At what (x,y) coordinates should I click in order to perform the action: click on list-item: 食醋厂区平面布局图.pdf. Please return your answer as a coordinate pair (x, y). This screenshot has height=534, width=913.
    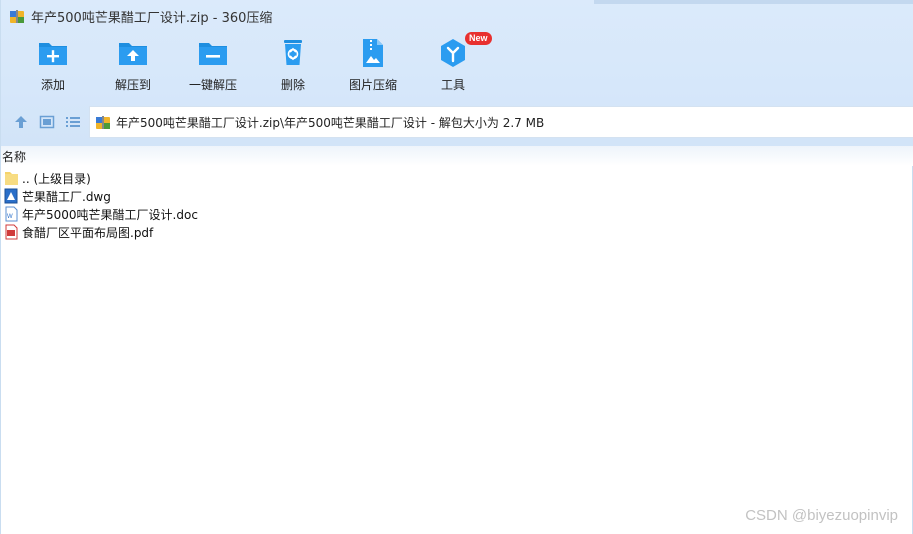
    Looking at the image, I should click on (457, 232).